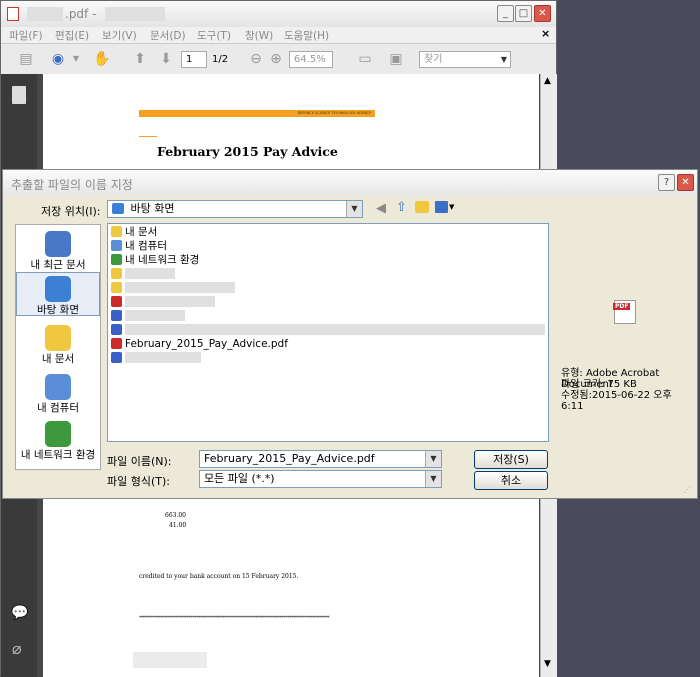 The width and height of the screenshot is (700, 677). I want to click on file-name: 내 네트워크 환경, so click(162, 260).